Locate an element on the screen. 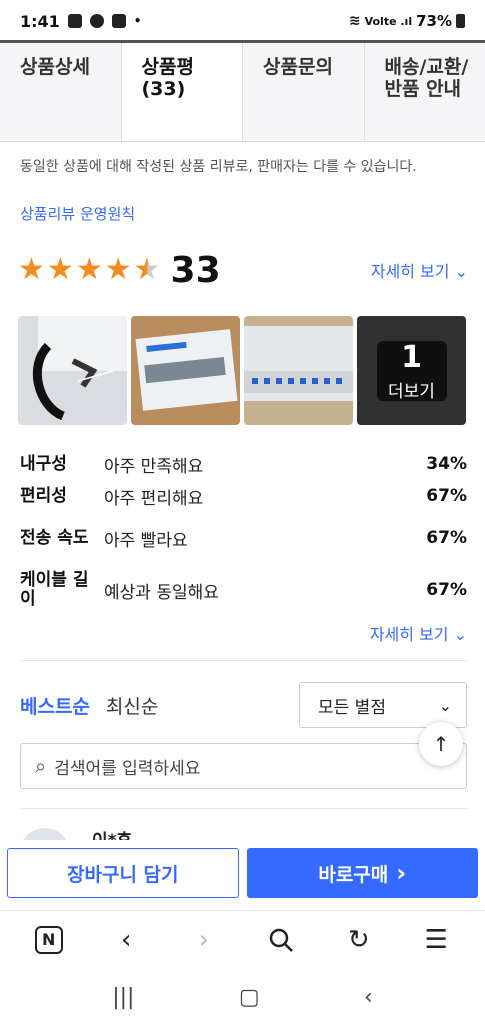 The width and height of the screenshot is (485, 1024). arrow-up-icon: ↑ is located at coordinates (441, 744).